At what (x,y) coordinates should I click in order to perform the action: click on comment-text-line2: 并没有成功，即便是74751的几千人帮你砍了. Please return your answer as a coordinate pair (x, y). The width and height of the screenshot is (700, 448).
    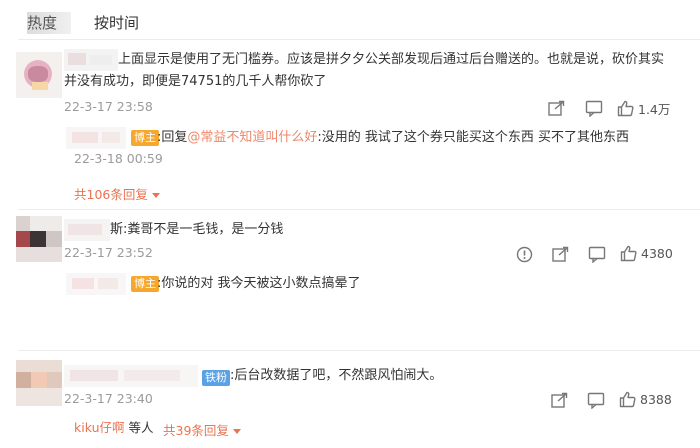
    Looking at the image, I should click on (195, 81).